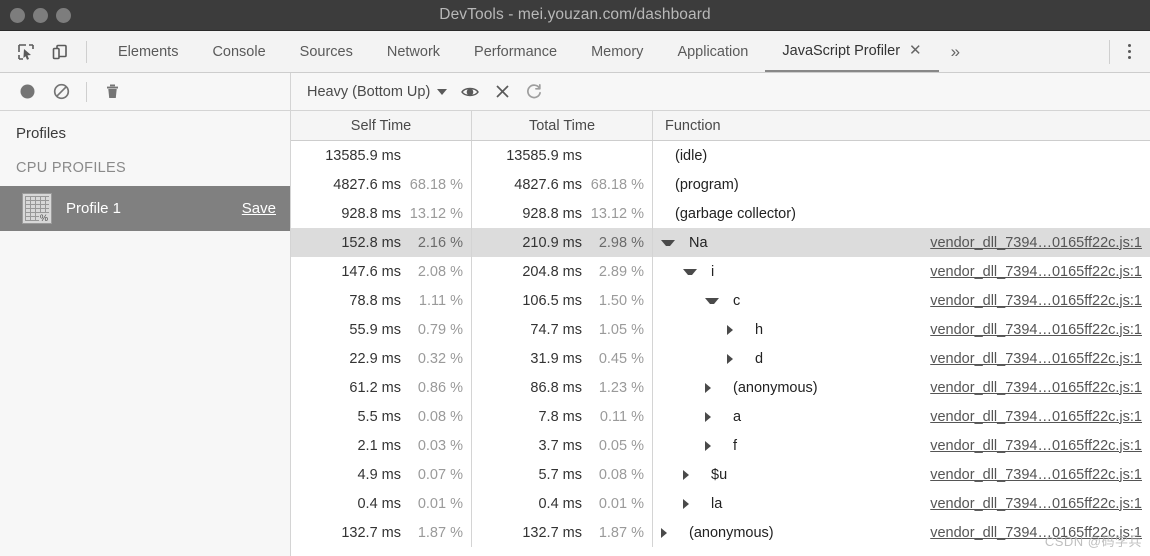  What do you see at coordinates (556, 387) in the screenshot?
I see `total-time-ms: 86.8 ms` at bounding box center [556, 387].